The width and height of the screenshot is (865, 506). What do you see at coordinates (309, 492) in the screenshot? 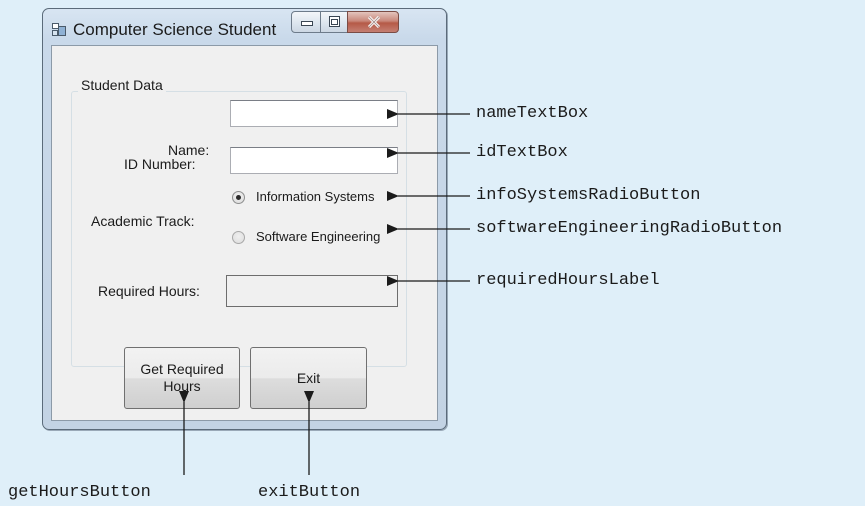
I see `exit-callout: exitButton` at bounding box center [309, 492].